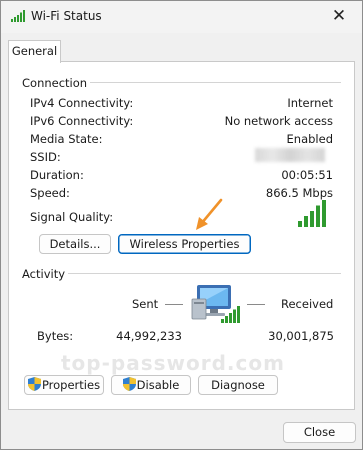 Image resolution: width=363 pixels, height=450 pixels. What do you see at coordinates (66, 139) in the screenshot?
I see `media-state-label: Media State:` at bounding box center [66, 139].